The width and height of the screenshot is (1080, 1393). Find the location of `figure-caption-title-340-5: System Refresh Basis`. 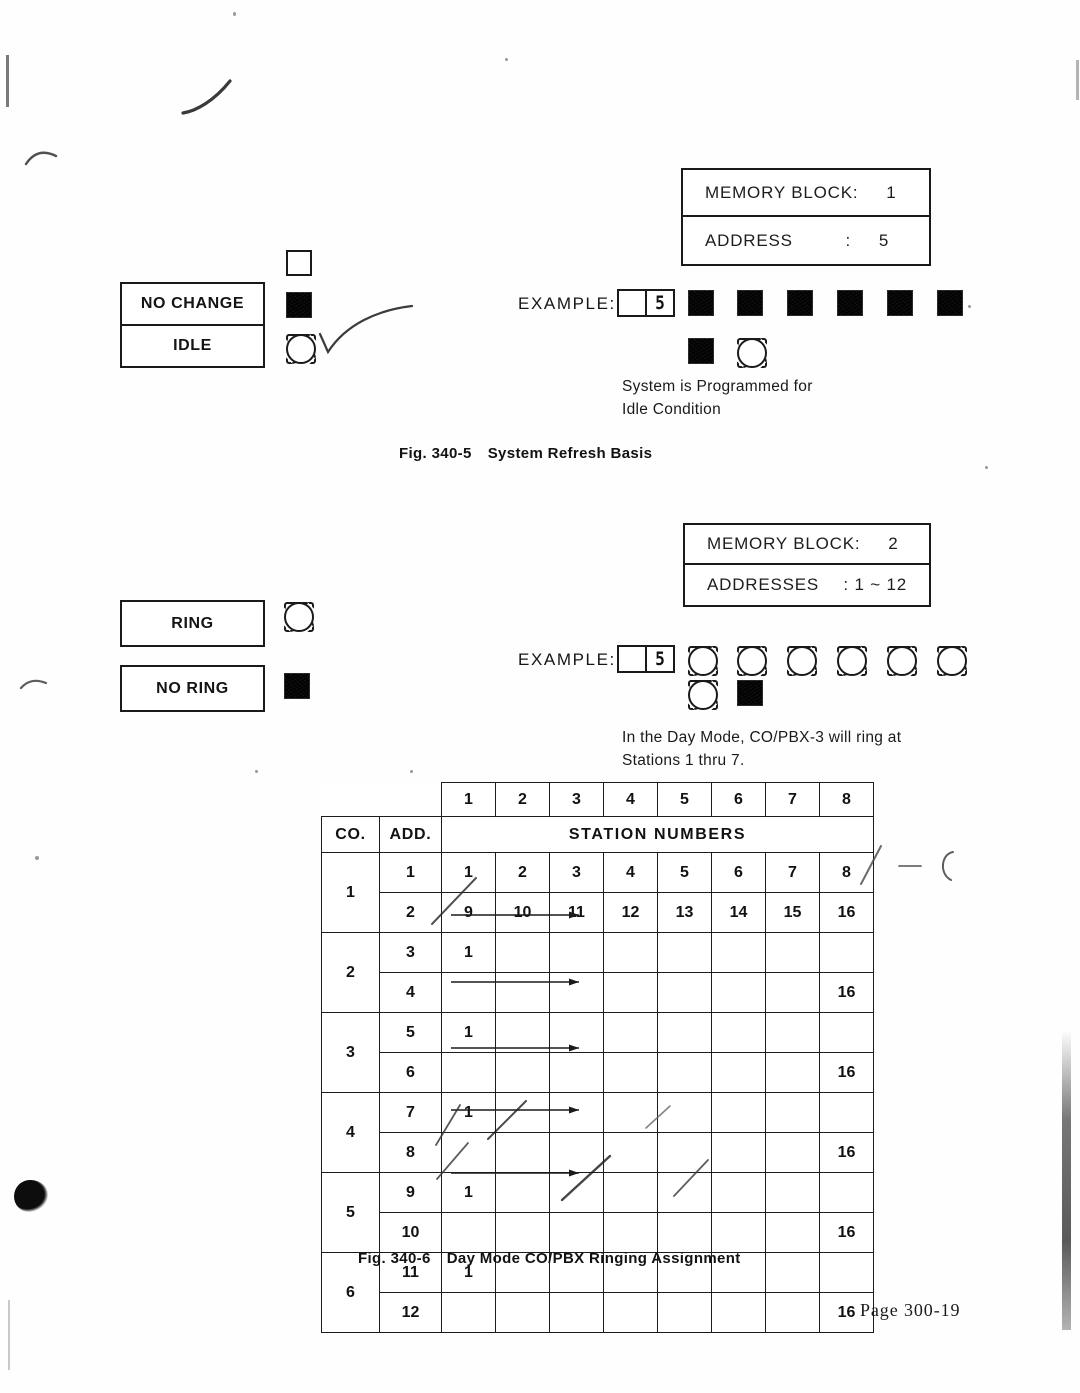

figure-caption-title-340-5: System Refresh Basis is located at coordinates (570, 453).